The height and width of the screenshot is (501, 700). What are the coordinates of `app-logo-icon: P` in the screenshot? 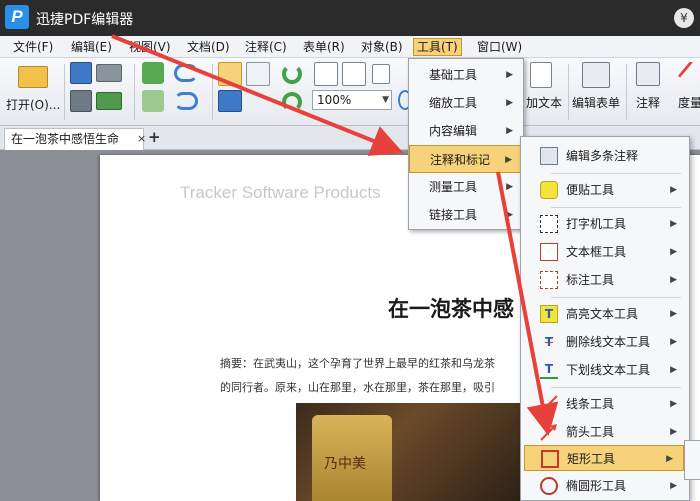 It's located at (17, 17).